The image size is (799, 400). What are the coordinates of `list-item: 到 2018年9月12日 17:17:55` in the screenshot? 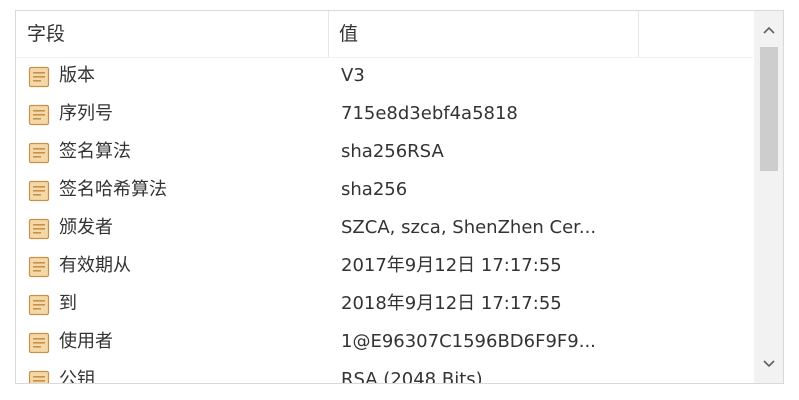 It's located at (384, 304).